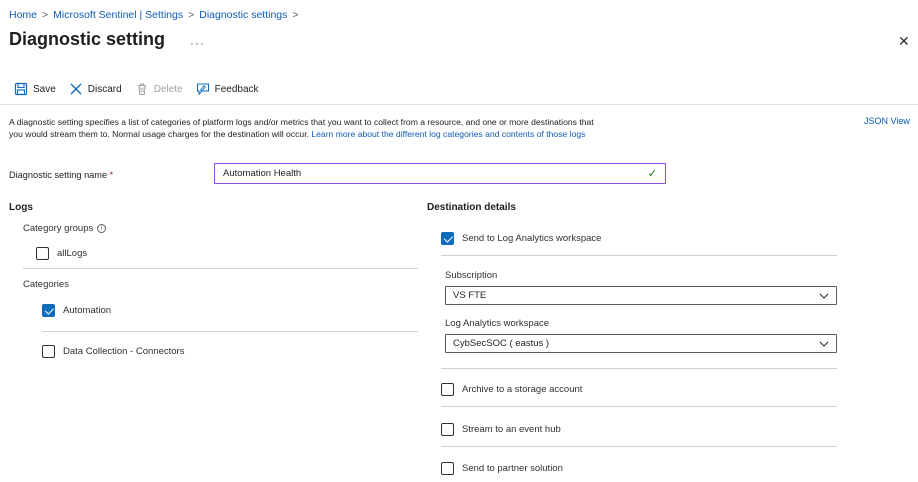  I want to click on save-button: Save, so click(35, 89).